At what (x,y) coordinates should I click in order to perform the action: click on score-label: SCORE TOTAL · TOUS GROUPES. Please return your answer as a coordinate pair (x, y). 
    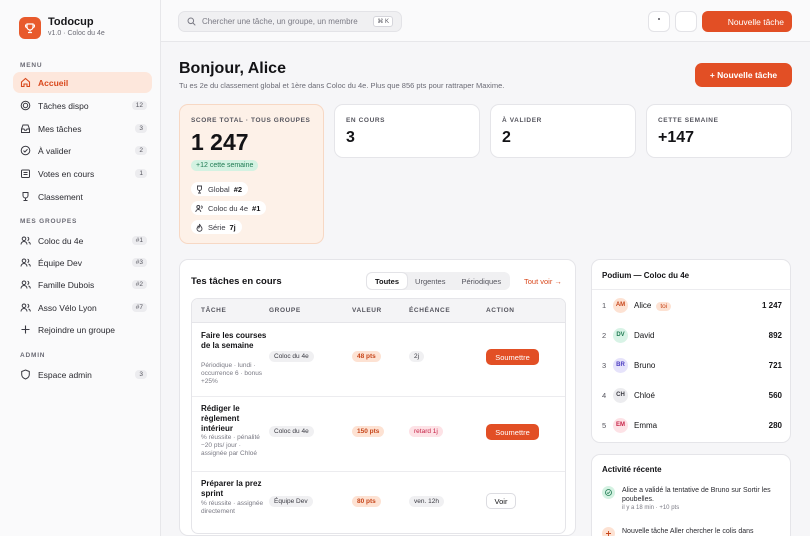
    Looking at the image, I should click on (251, 120).